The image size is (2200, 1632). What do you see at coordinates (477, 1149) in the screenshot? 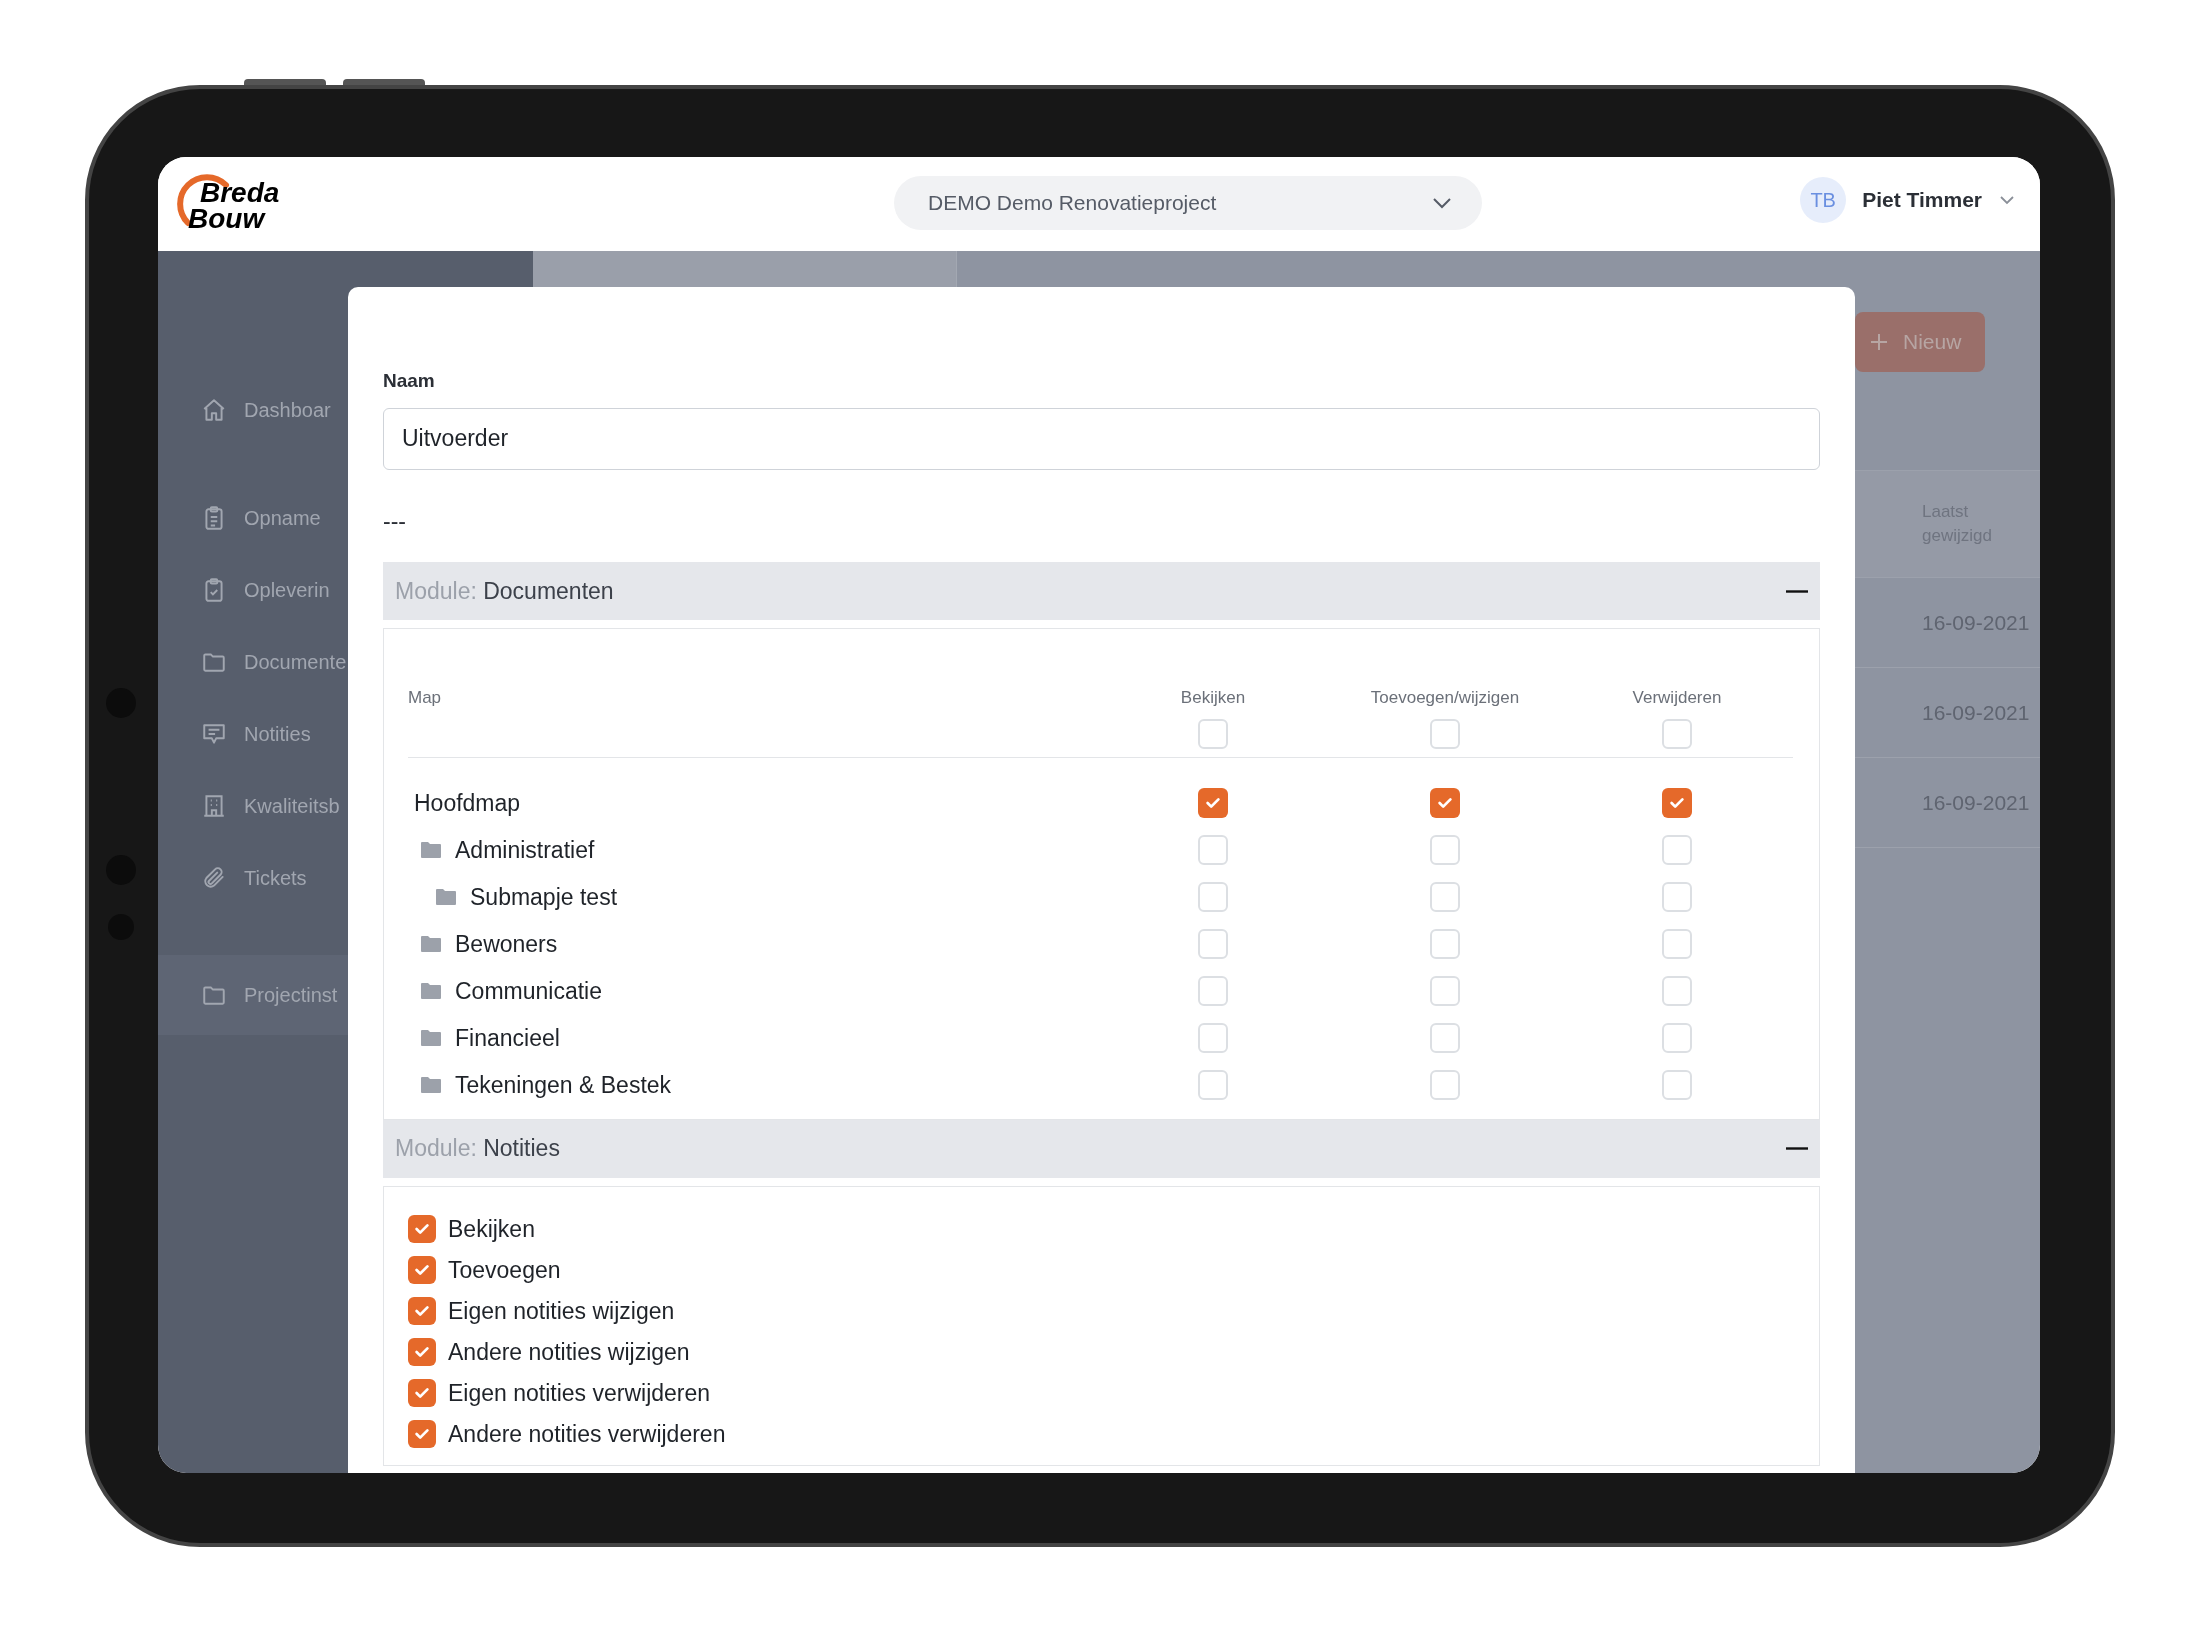
I see `module-title: Module: Notities` at bounding box center [477, 1149].